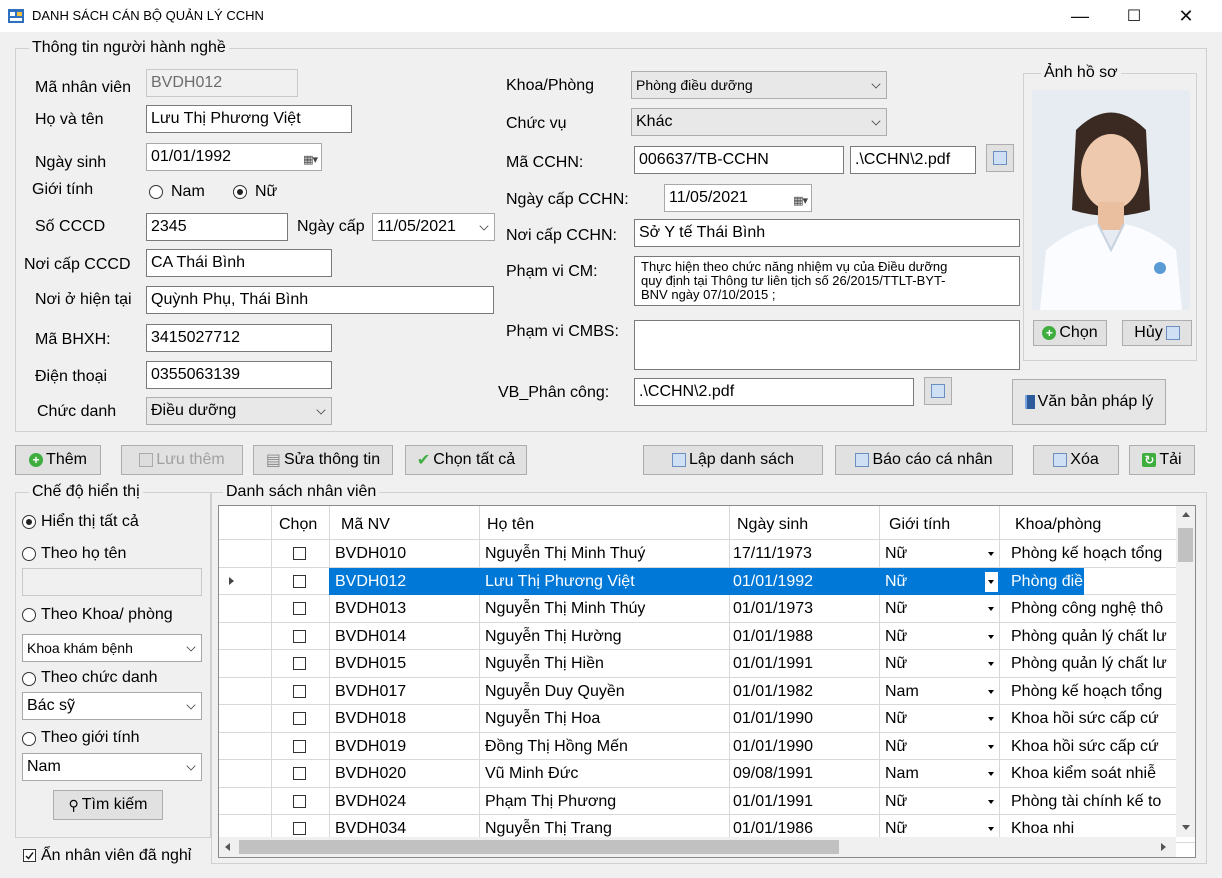  I want to click on row-pointer-icon, so click(231, 580).